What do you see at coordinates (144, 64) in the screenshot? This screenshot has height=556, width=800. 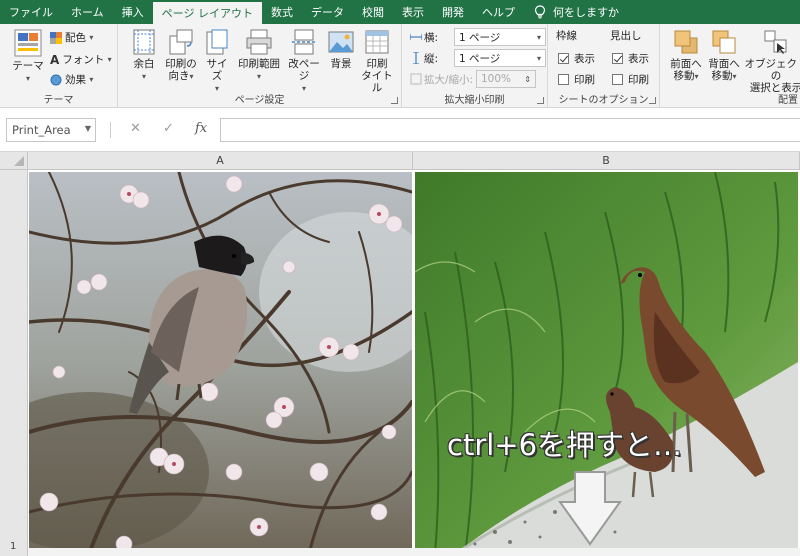 I see `margins-label: 余白` at bounding box center [144, 64].